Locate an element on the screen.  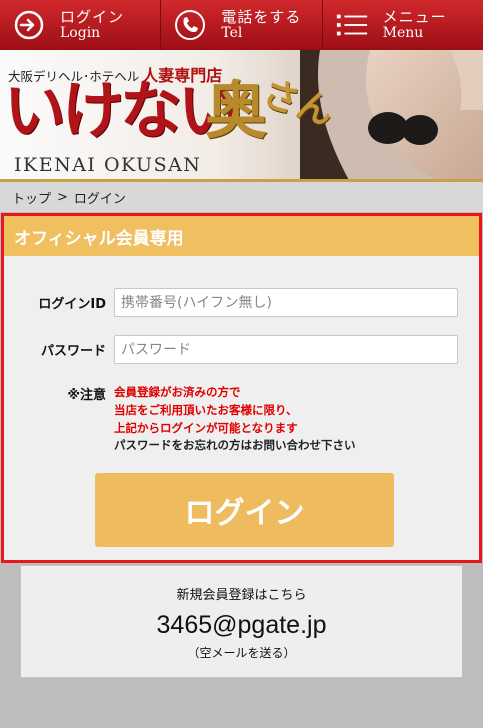
register-email-link: 3465@pgate.jp is located at coordinates (242, 625).